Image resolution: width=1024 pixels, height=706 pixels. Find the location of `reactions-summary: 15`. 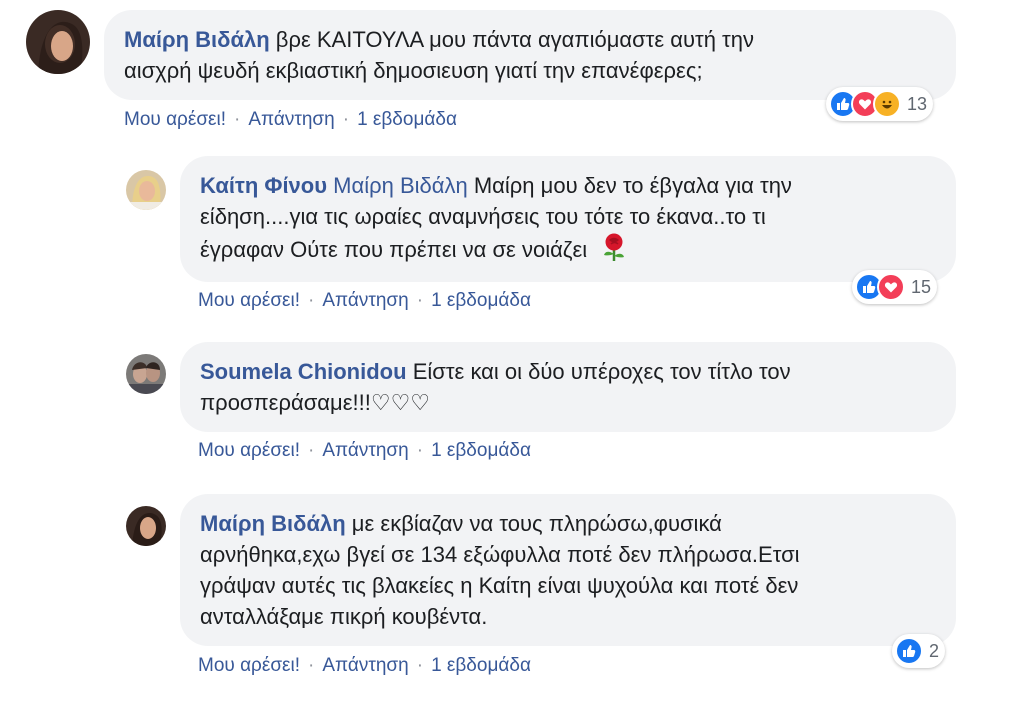

reactions-summary: 15 is located at coordinates (895, 287).